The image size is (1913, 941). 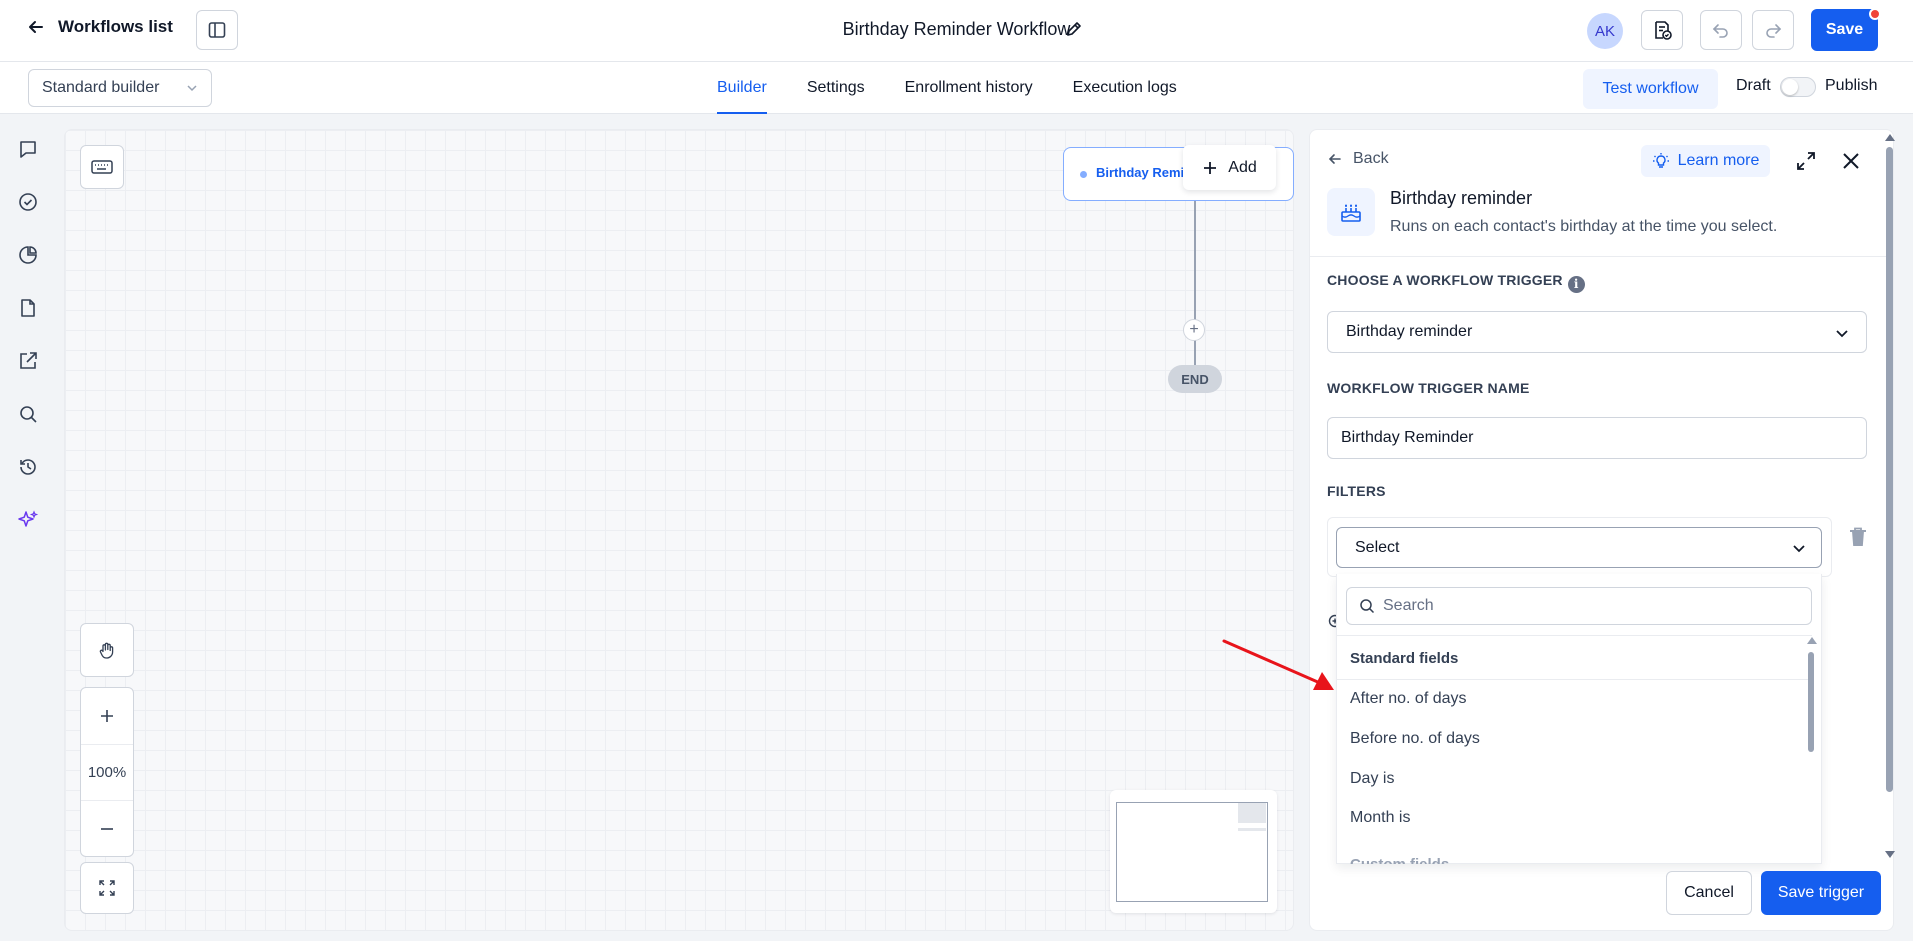 What do you see at coordinates (836, 88) in the screenshot?
I see `tab-settings: Settings` at bounding box center [836, 88].